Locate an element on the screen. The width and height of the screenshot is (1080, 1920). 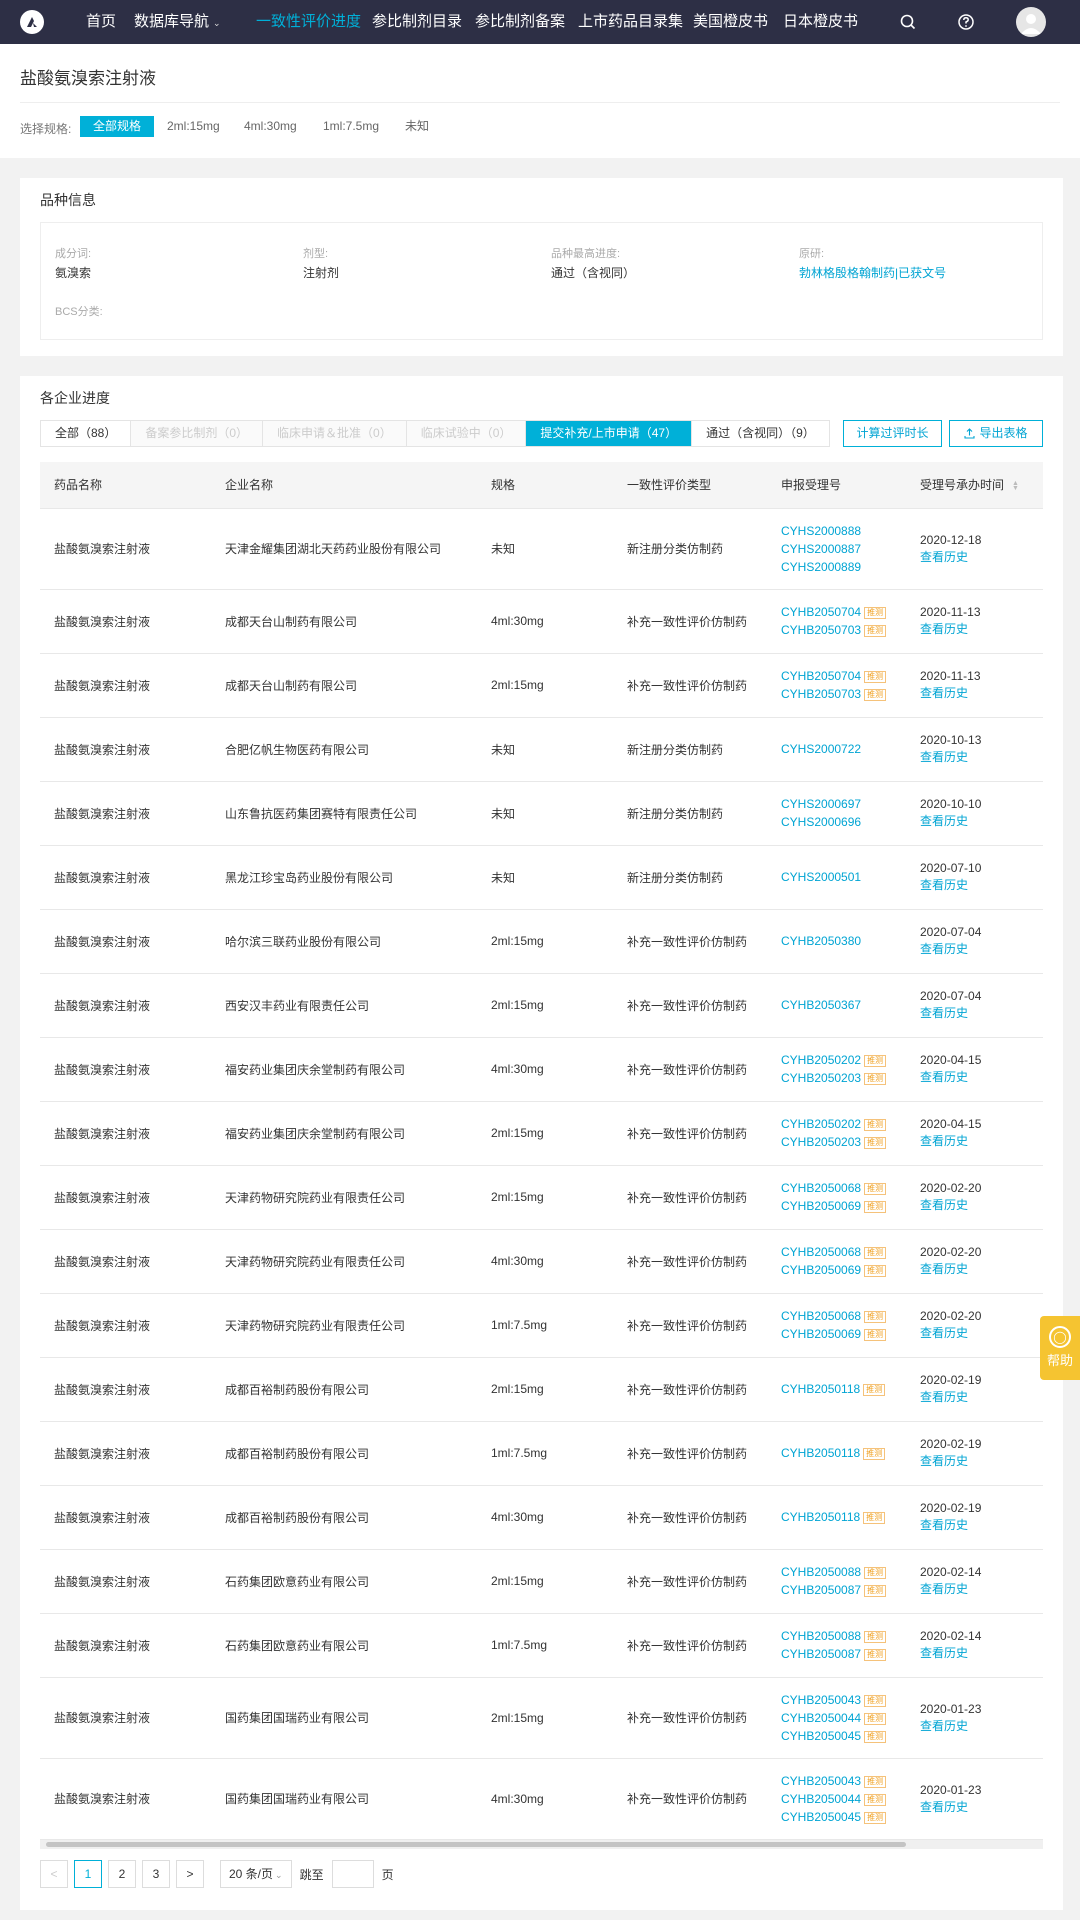
application-no-link: CYHS2000501 is located at coordinates (821, 877).